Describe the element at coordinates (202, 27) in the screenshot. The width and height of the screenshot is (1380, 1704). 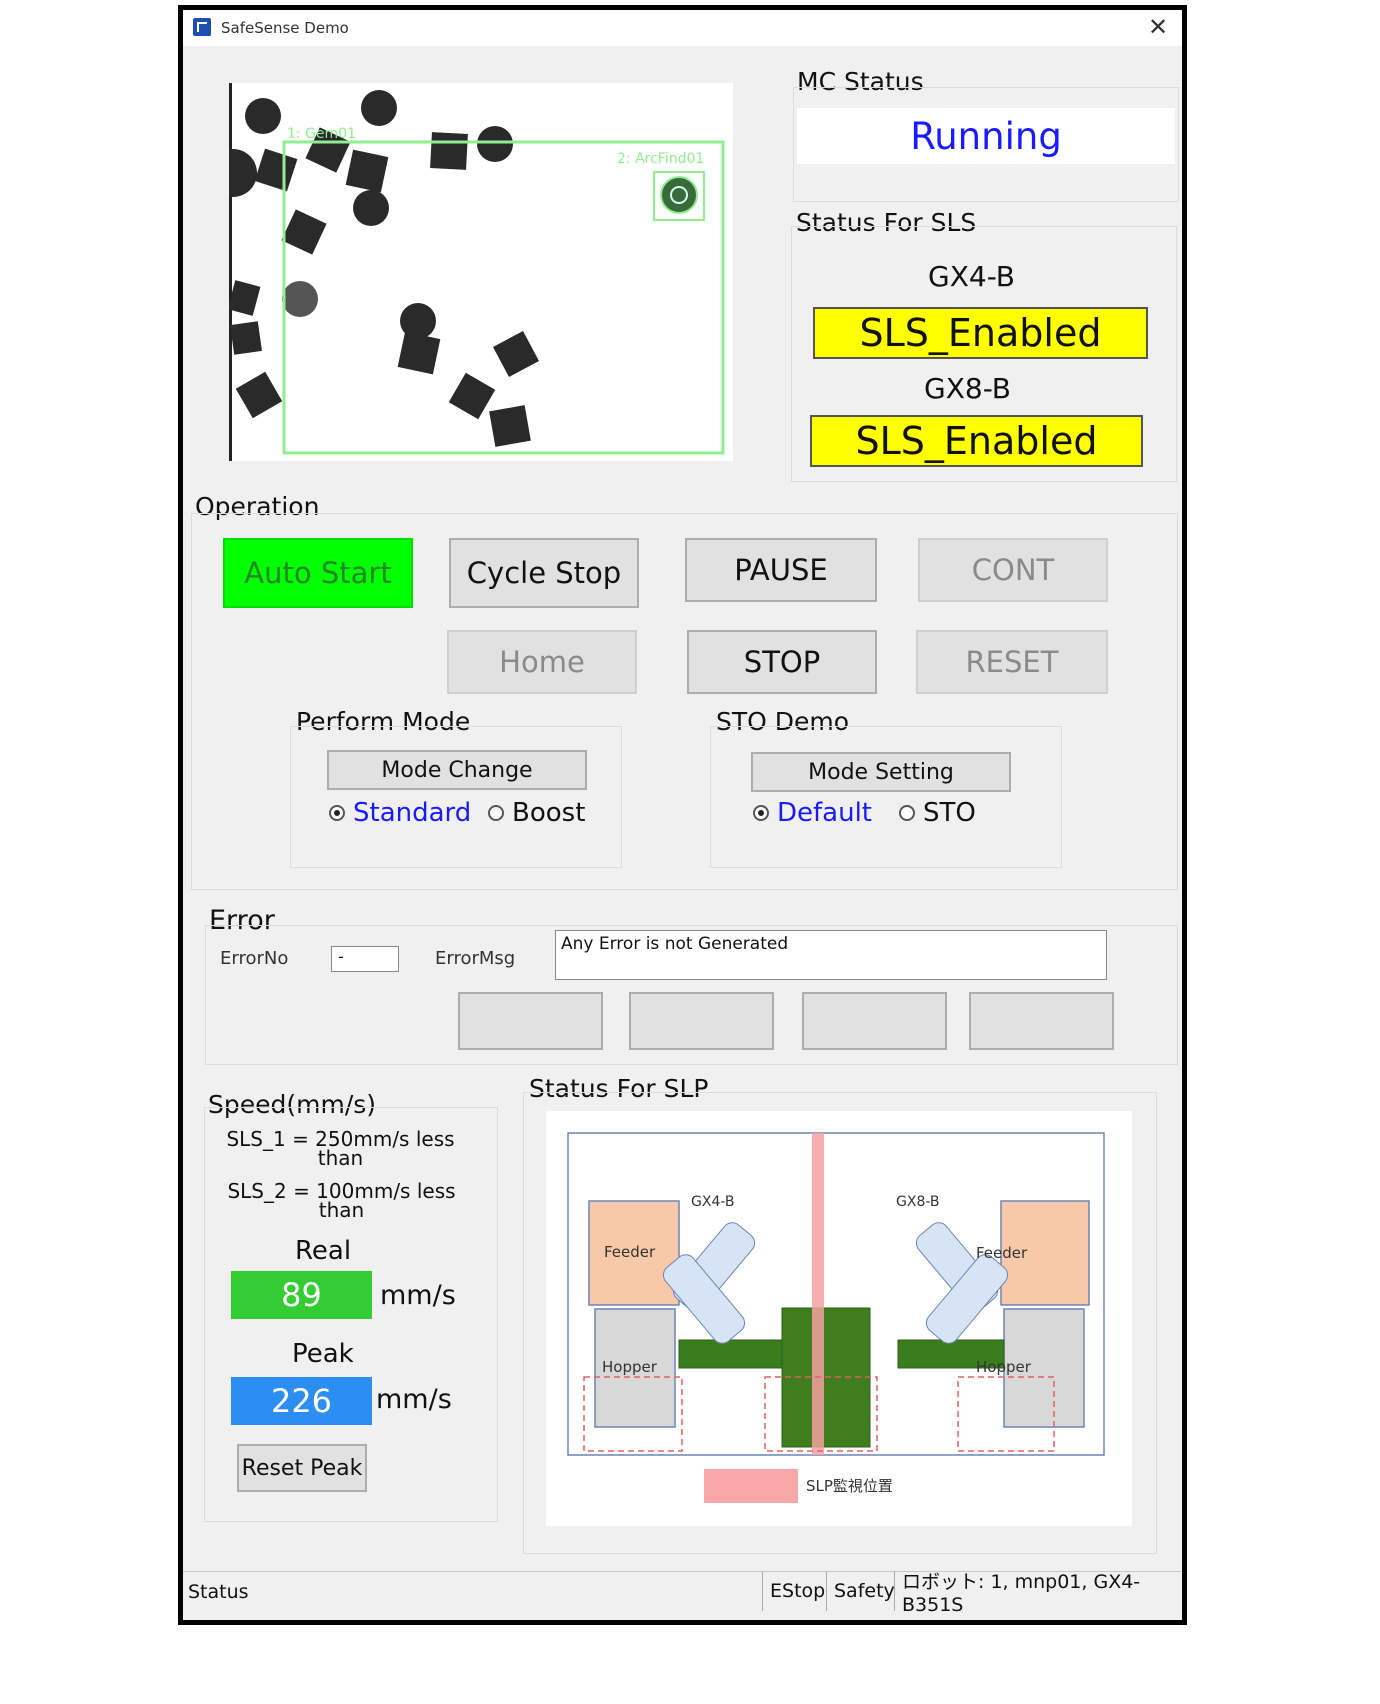
I see `app-icon` at that location.